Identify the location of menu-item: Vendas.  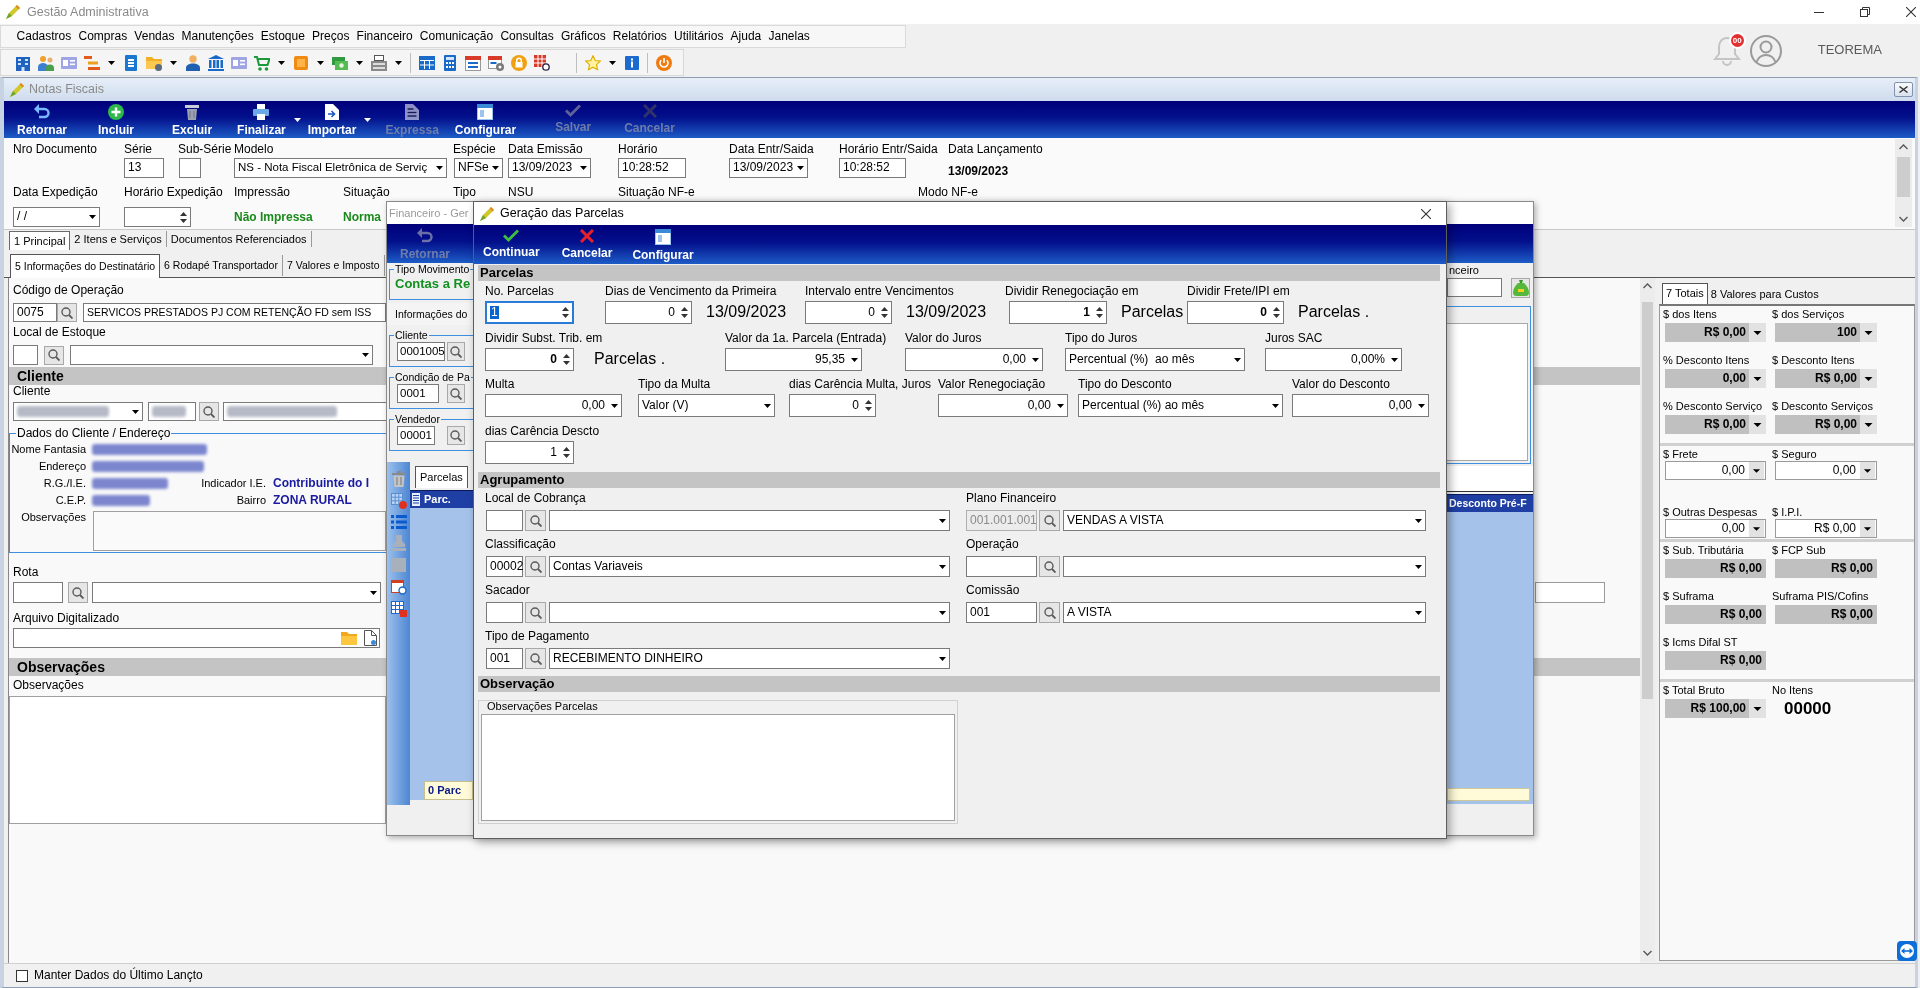
(154, 36).